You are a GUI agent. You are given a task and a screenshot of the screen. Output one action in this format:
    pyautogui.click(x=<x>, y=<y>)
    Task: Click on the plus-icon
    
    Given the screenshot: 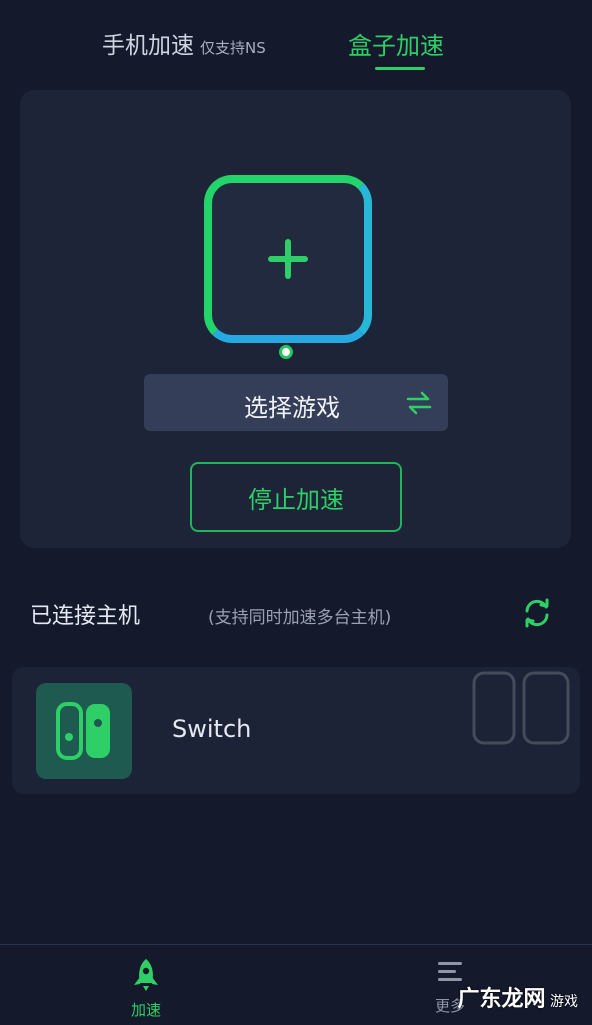 What is the action you would take?
    pyautogui.click(x=288, y=259)
    